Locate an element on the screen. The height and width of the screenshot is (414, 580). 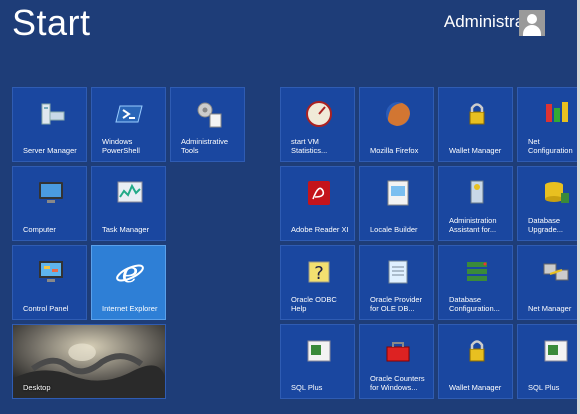
control-panel-icon is located at coordinates (51, 271).